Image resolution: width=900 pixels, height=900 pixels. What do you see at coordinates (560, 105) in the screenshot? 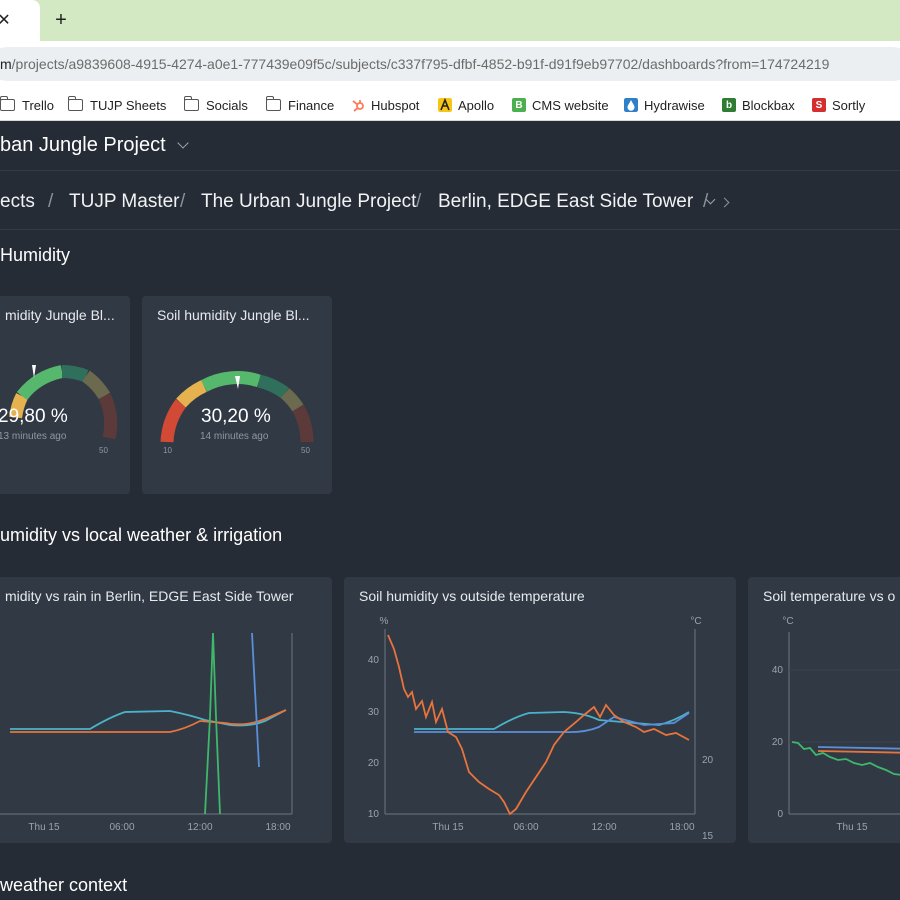
I see `bookmark-cms-website: B CMS website` at bounding box center [560, 105].